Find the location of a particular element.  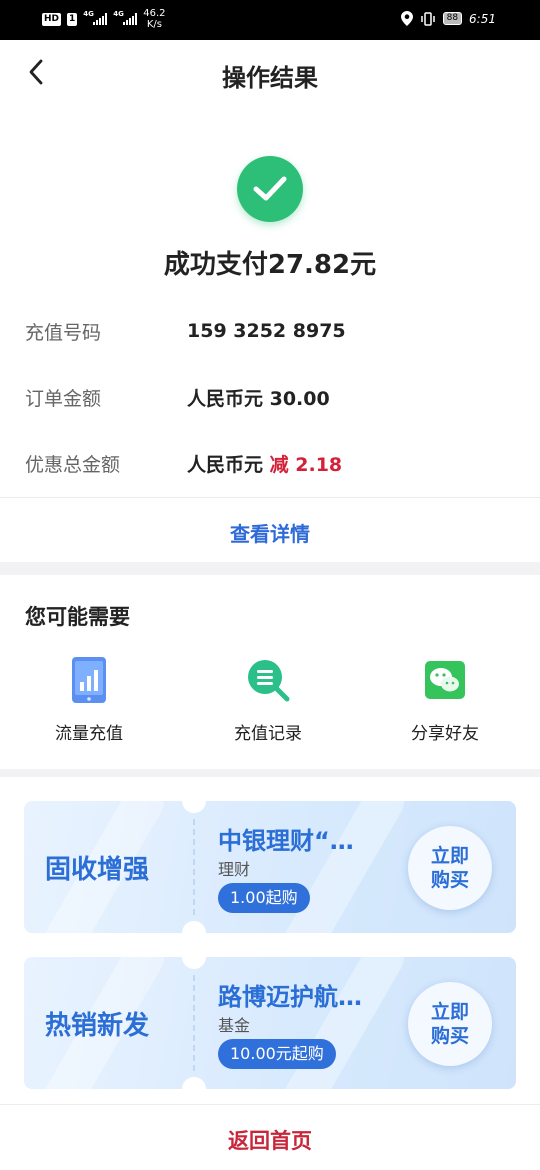

product-type: 基金 is located at coordinates (234, 1025).